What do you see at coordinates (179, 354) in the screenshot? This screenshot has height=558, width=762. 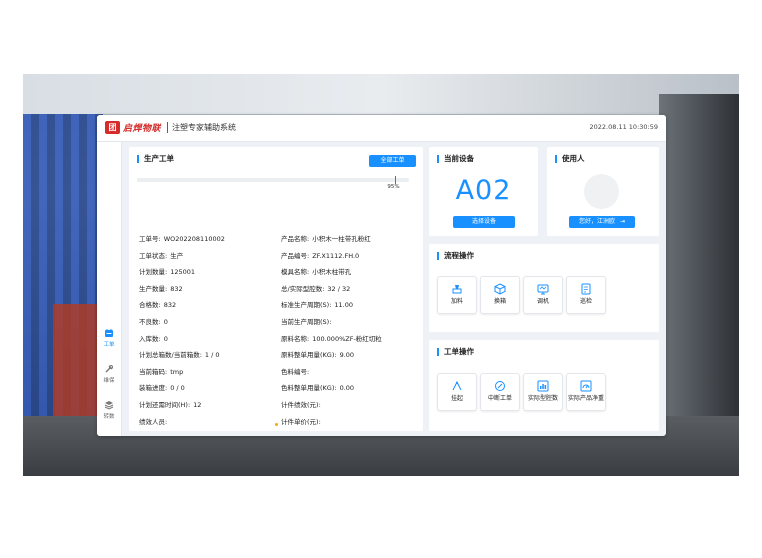 I see `production-field: 计划总箱数/当前箱数: 1 / 0` at bounding box center [179, 354].